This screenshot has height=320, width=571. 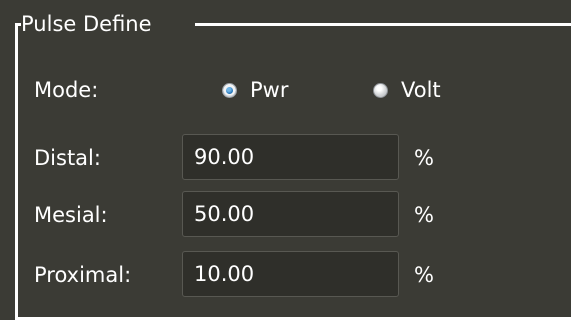 I want to click on proximal-input: 10.00, so click(x=290, y=274).